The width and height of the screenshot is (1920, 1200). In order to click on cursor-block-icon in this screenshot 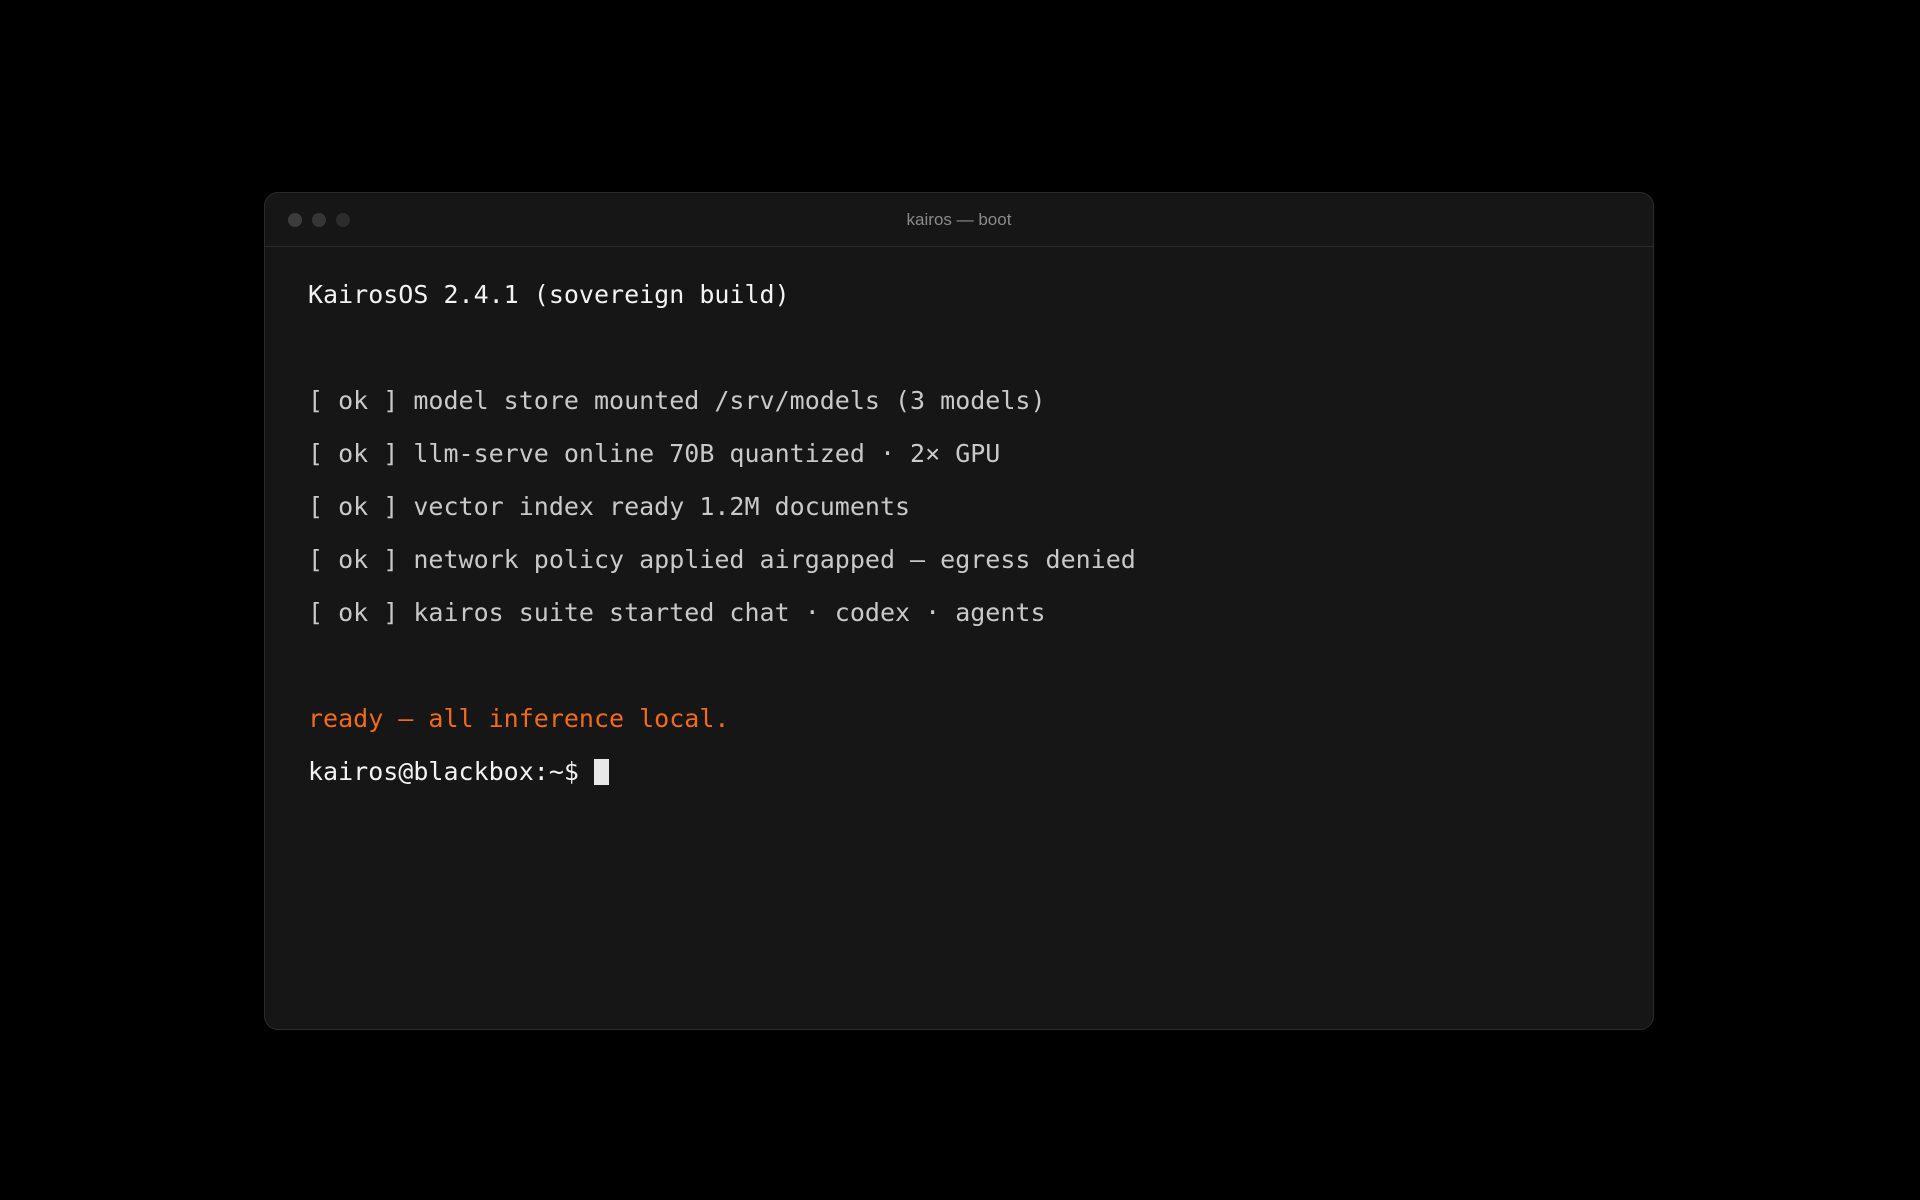, I will do `click(601, 772)`.